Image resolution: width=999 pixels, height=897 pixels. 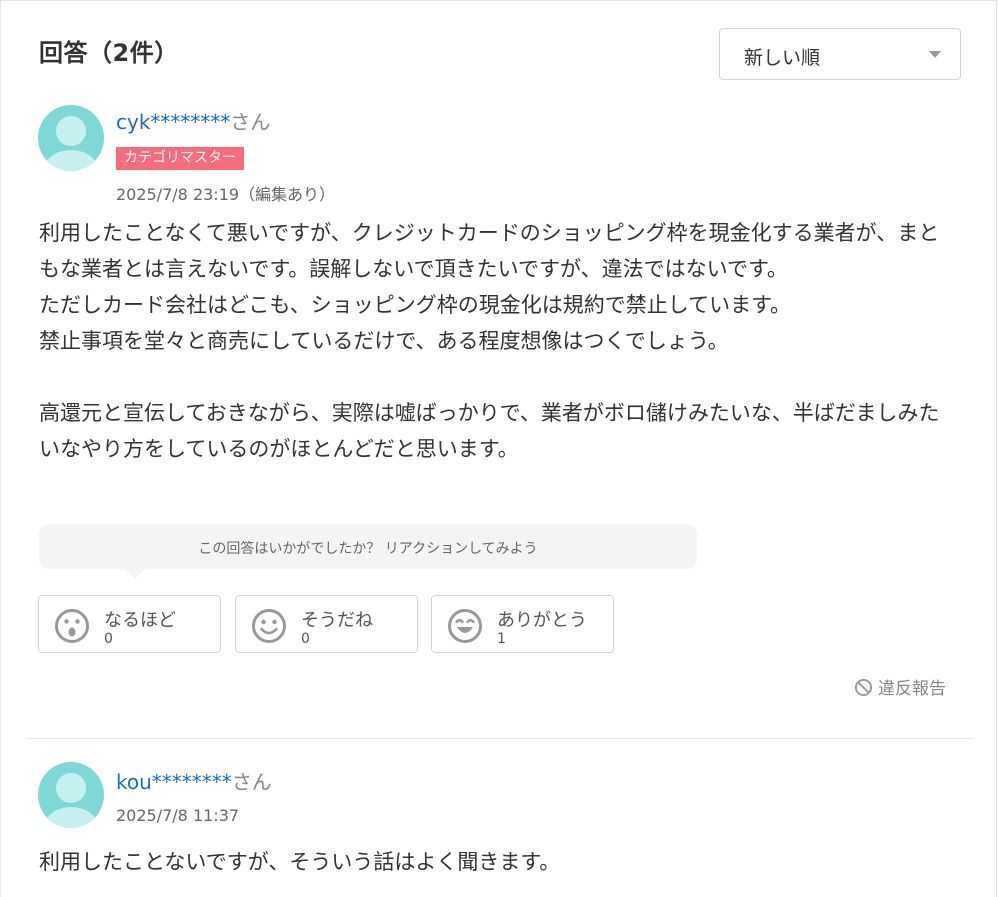 I want to click on reaction-prompt-bubble: この回答はいかがでしたか？ リアクションしてみよう, so click(x=368, y=551).